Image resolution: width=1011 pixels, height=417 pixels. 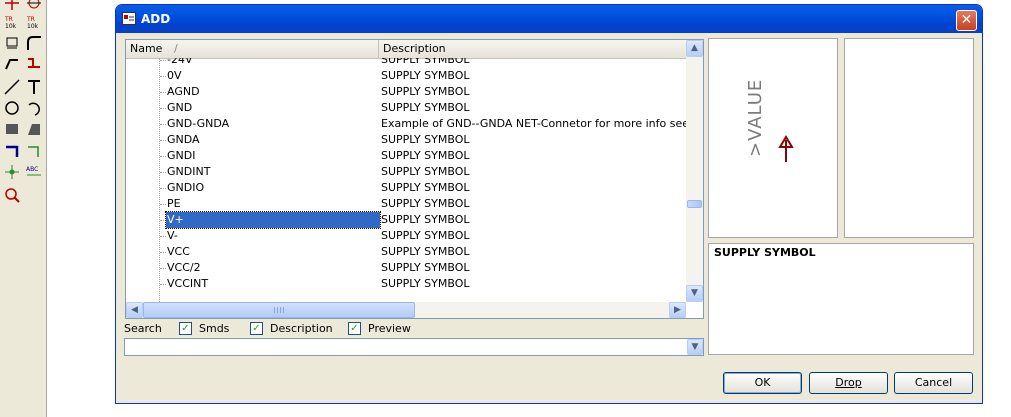 What do you see at coordinates (765, 252) in the screenshot?
I see `description-preview-text: SUPPLY SYMBOL` at bounding box center [765, 252].